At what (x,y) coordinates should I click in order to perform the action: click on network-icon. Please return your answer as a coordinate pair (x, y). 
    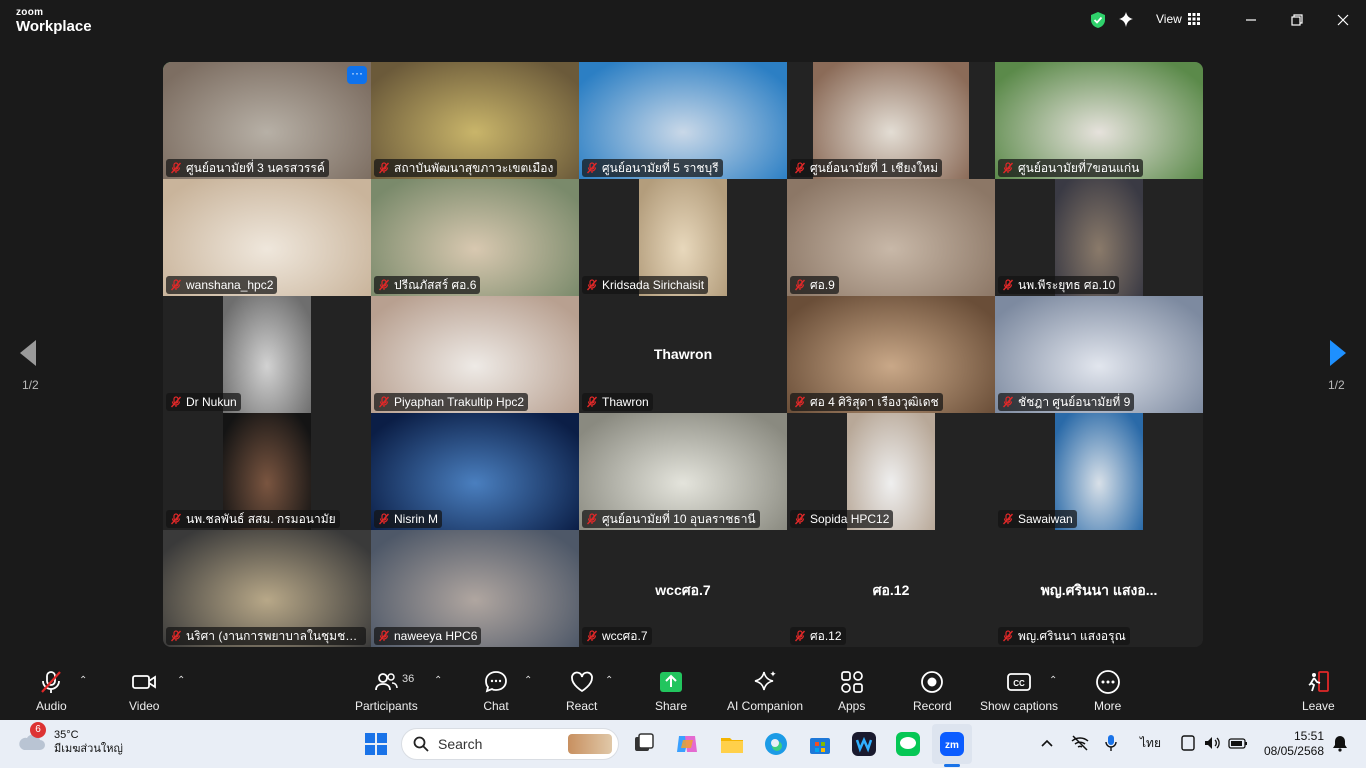
    Looking at the image, I should click on (1080, 743).